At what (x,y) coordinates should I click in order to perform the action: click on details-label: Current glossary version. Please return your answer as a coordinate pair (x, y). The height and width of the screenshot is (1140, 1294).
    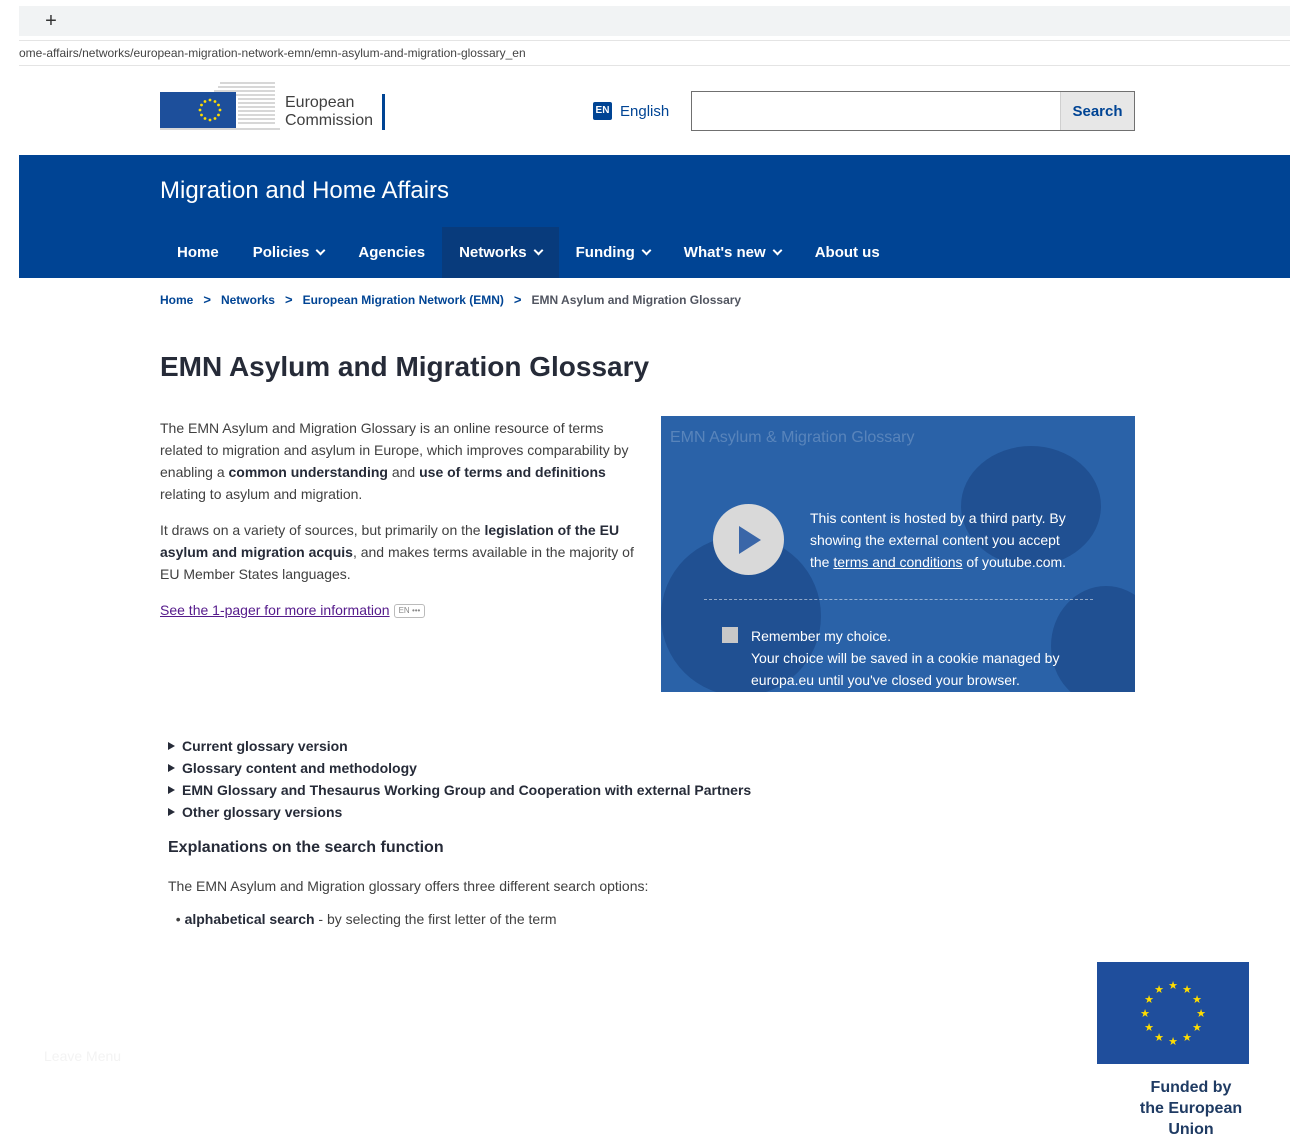
    Looking at the image, I should click on (265, 746).